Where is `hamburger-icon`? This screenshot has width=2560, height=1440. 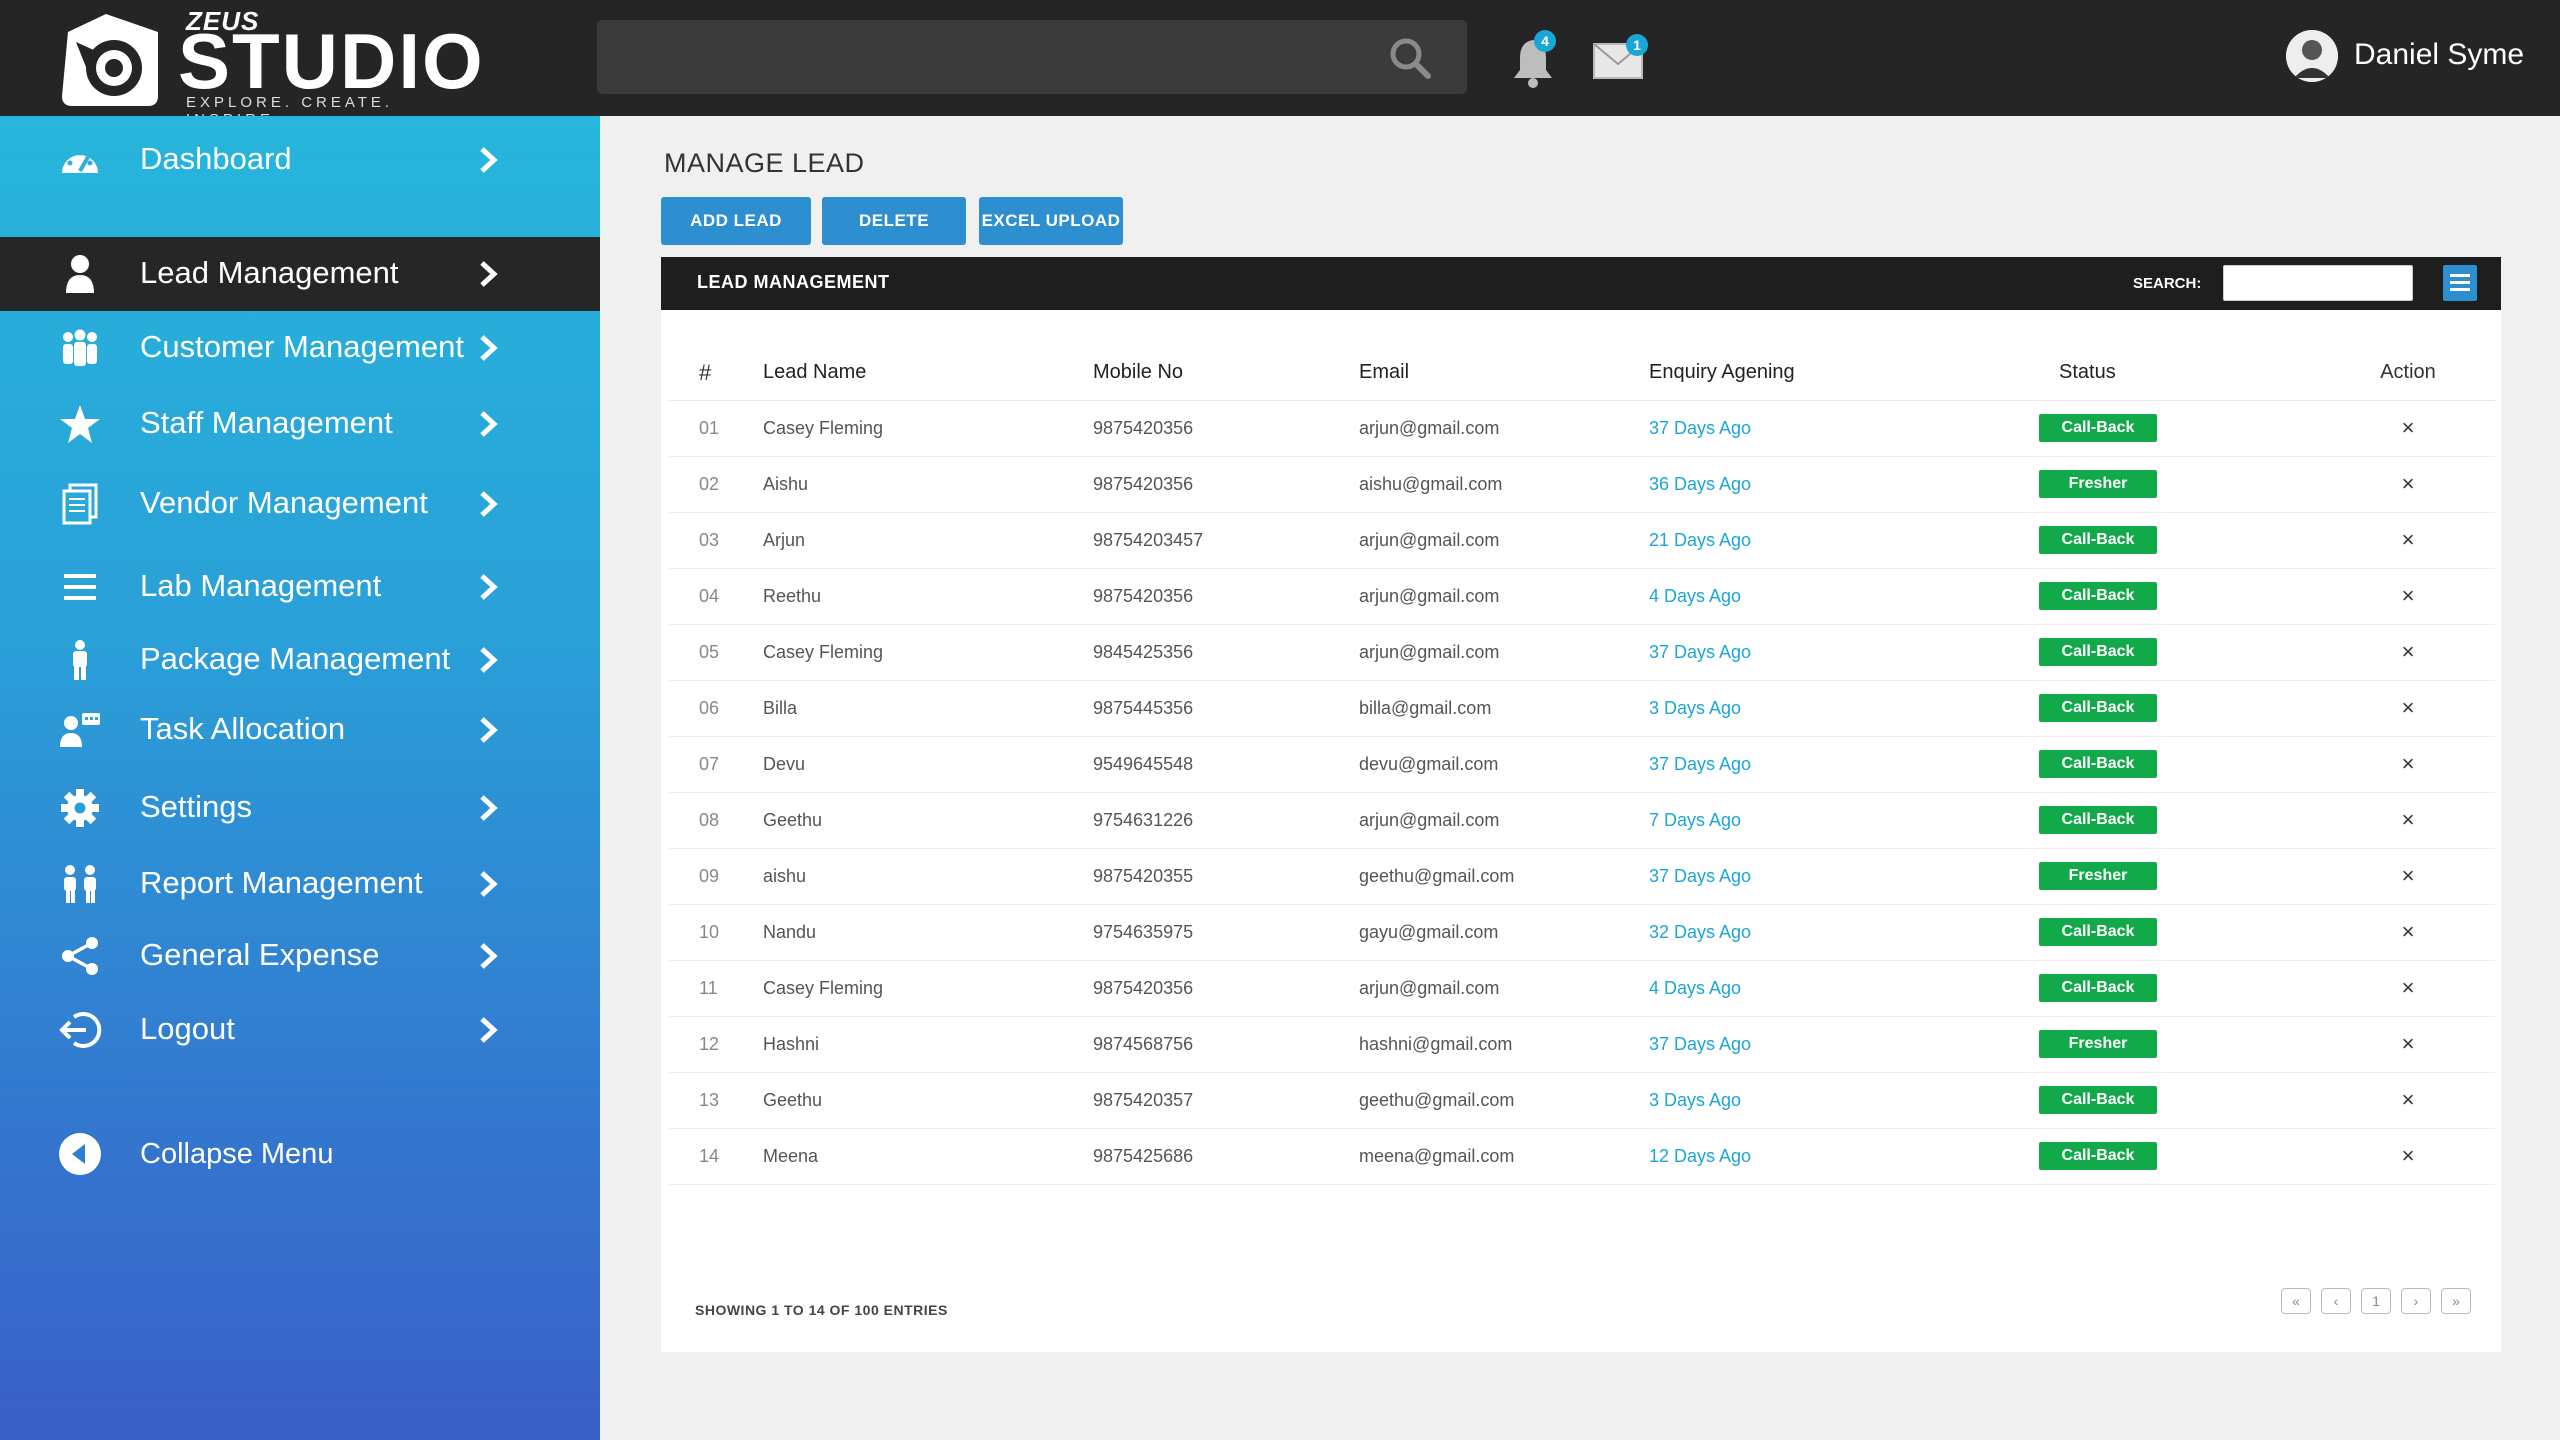
hamburger-icon is located at coordinates (2460, 282).